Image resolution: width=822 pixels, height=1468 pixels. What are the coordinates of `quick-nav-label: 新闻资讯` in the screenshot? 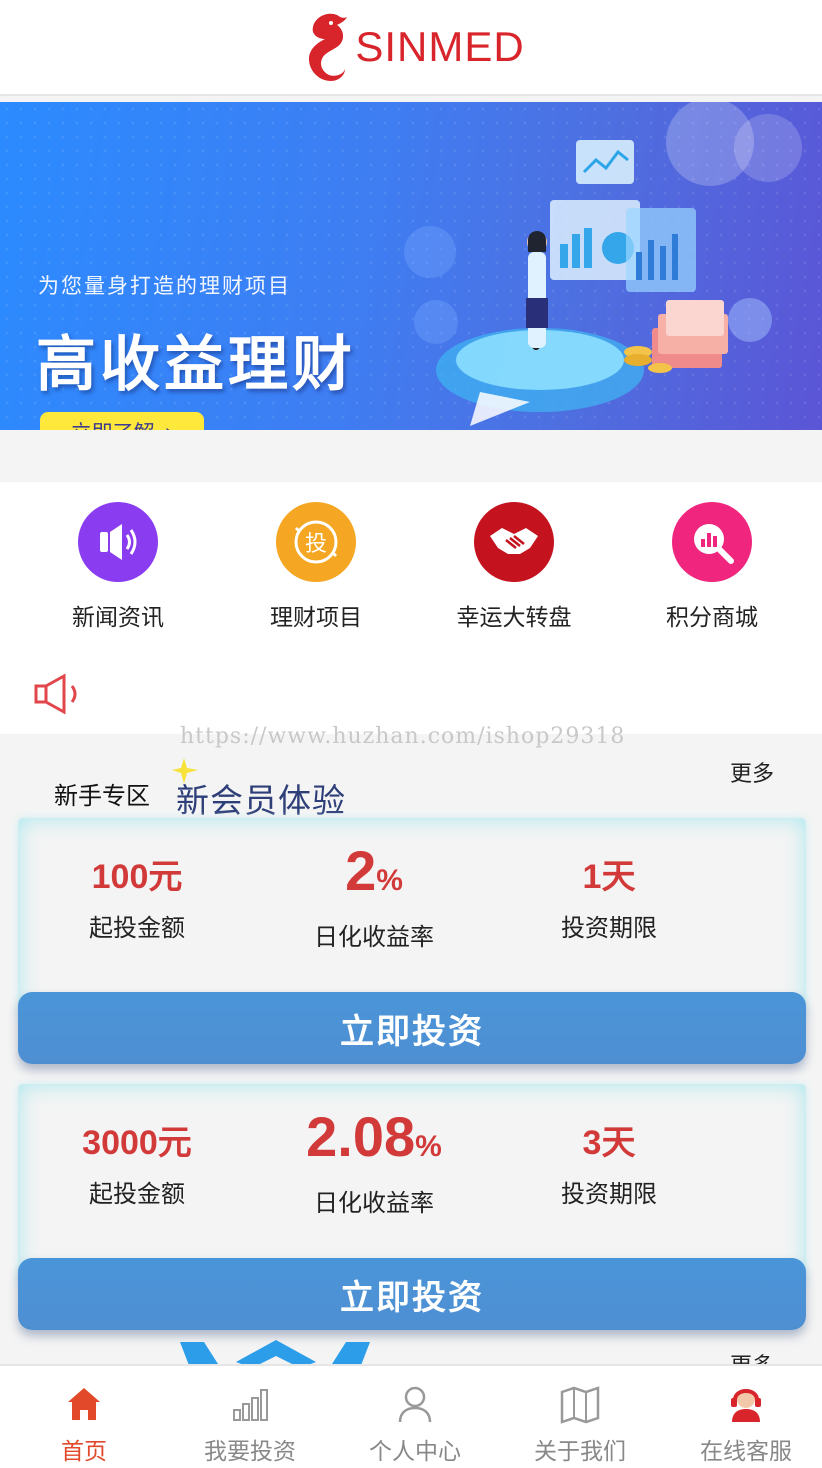 It's located at (118, 618).